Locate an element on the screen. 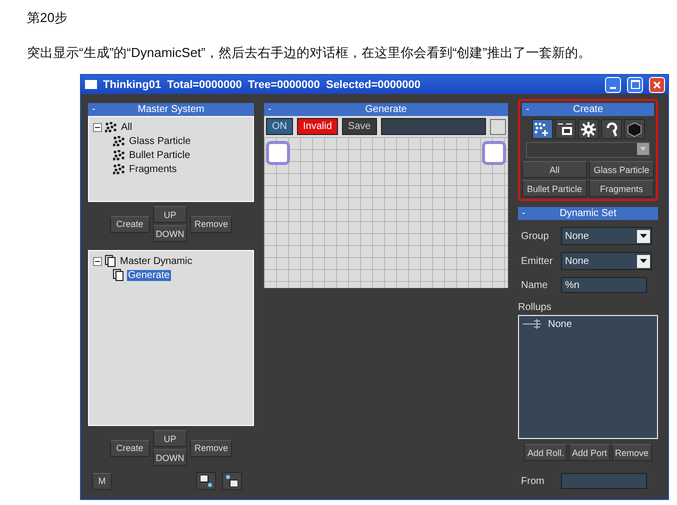 This screenshot has width=677, height=505. step-heading: 第20步 is located at coordinates (47, 18).